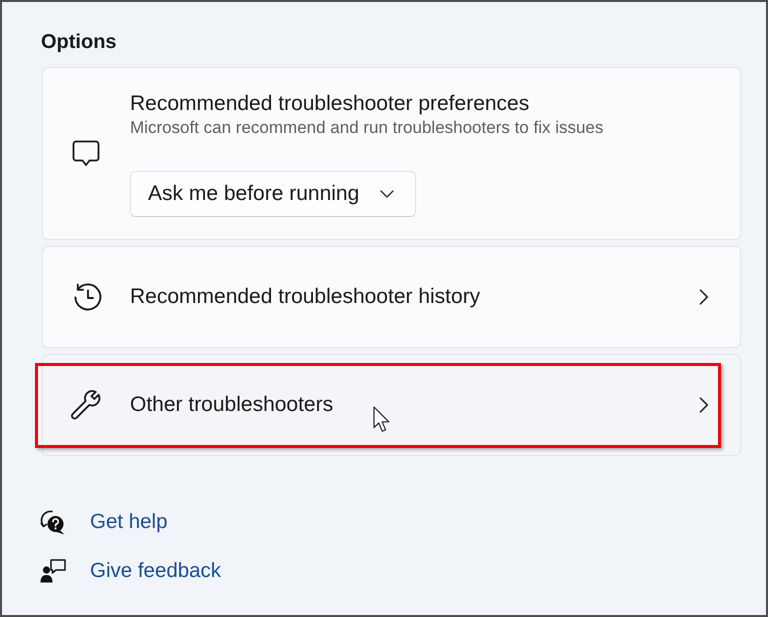  I want to click on setting-description: Microsoft can recommend and run troubleshooters to fix issues, so click(367, 127).